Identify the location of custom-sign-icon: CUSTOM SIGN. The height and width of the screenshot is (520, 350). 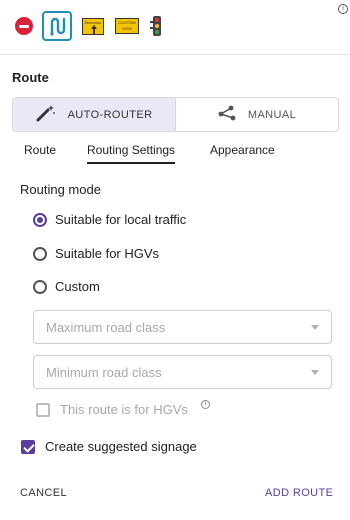
(127, 26).